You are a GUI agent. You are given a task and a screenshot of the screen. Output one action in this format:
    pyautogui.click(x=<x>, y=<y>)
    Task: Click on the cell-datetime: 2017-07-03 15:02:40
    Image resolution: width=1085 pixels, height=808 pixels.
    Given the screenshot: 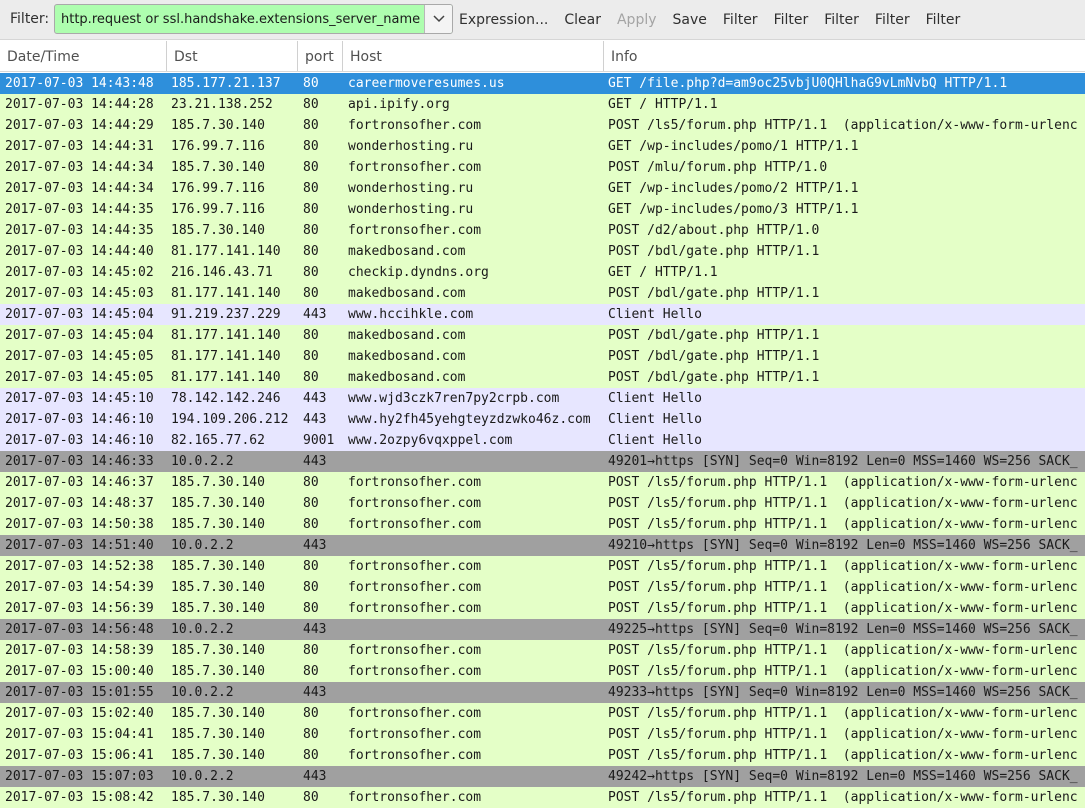 What is the action you would take?
    pyautogui.click(x=79, y=713)
    